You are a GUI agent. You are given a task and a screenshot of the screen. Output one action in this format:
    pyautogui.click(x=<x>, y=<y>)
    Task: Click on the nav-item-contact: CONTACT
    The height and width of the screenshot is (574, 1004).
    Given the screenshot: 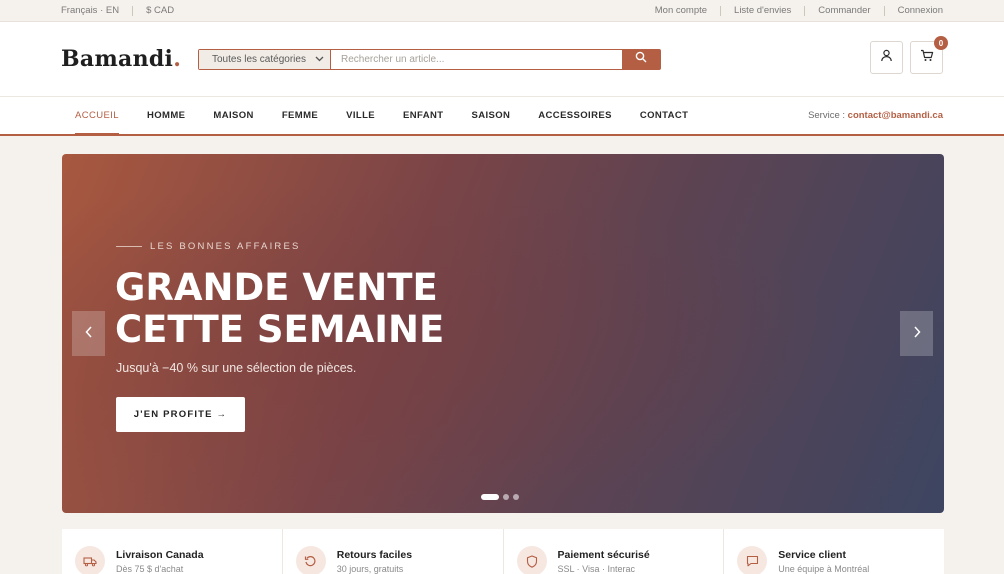 What is the action you would take?
    pyautogui.click(x=664, y=115)
    